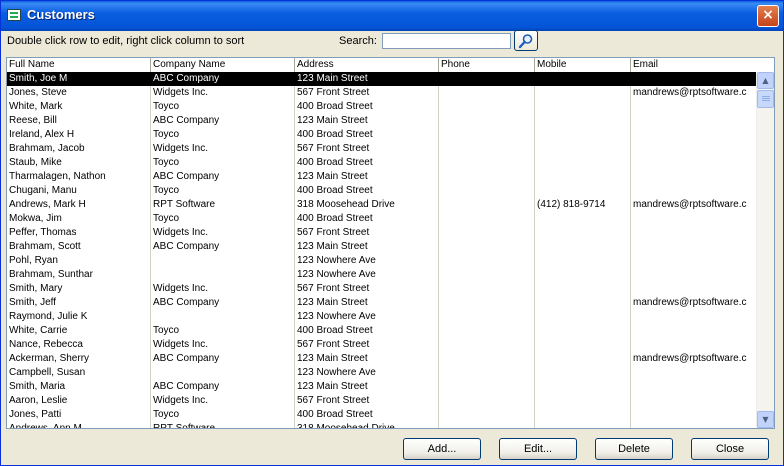 Image resolution: width=784 pixels, height=466 pixels. What do you see at coordinates (79, 387) in the screenshot?
I see `cell-full-name: Smith, Maria` at bounding box center [79, 387].